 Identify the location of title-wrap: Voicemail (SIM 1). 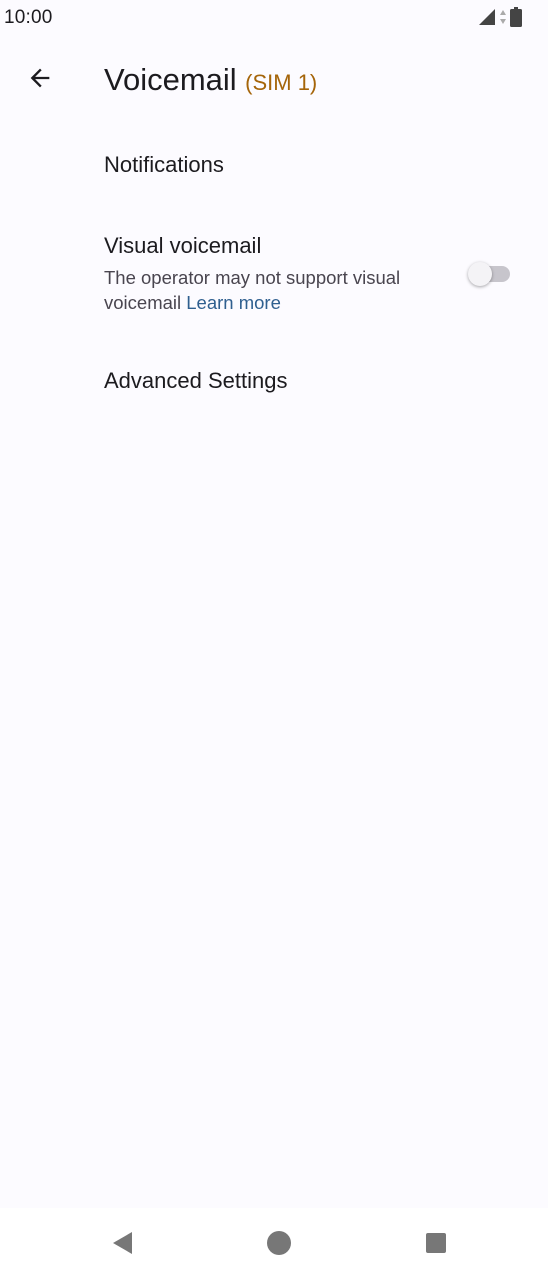
(210, 80).